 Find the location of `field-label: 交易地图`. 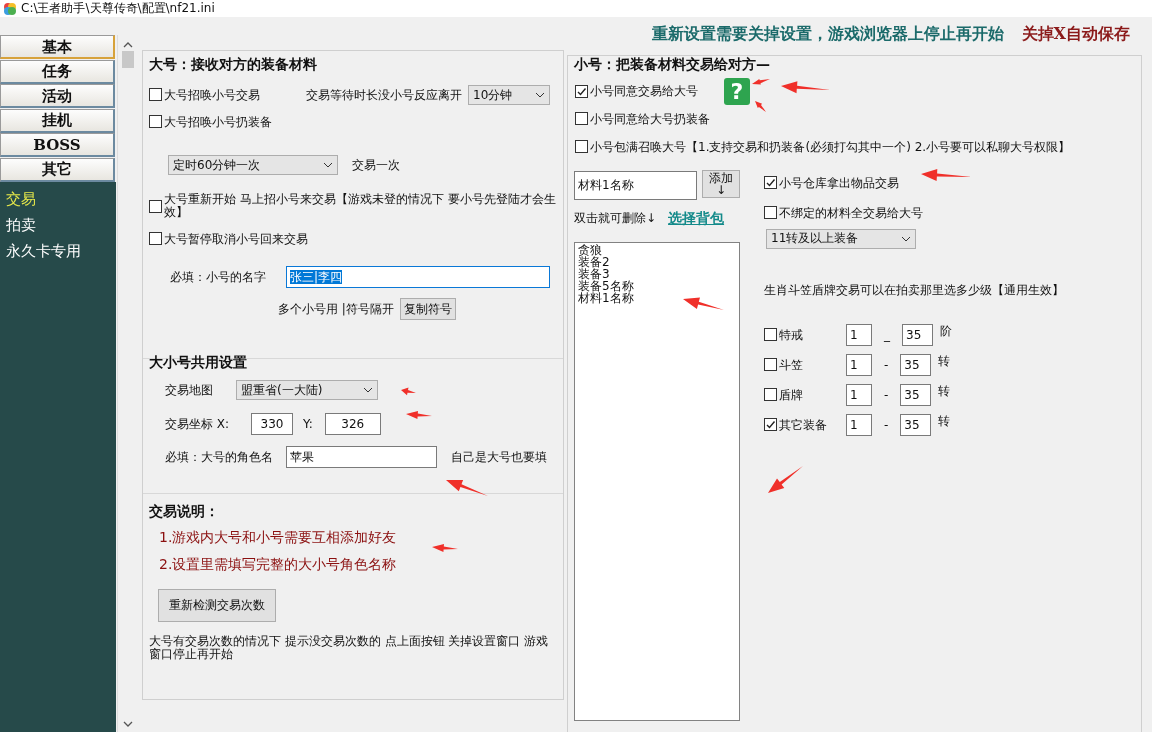

field-label: 交易地图 is located at coordinates (189, 390).